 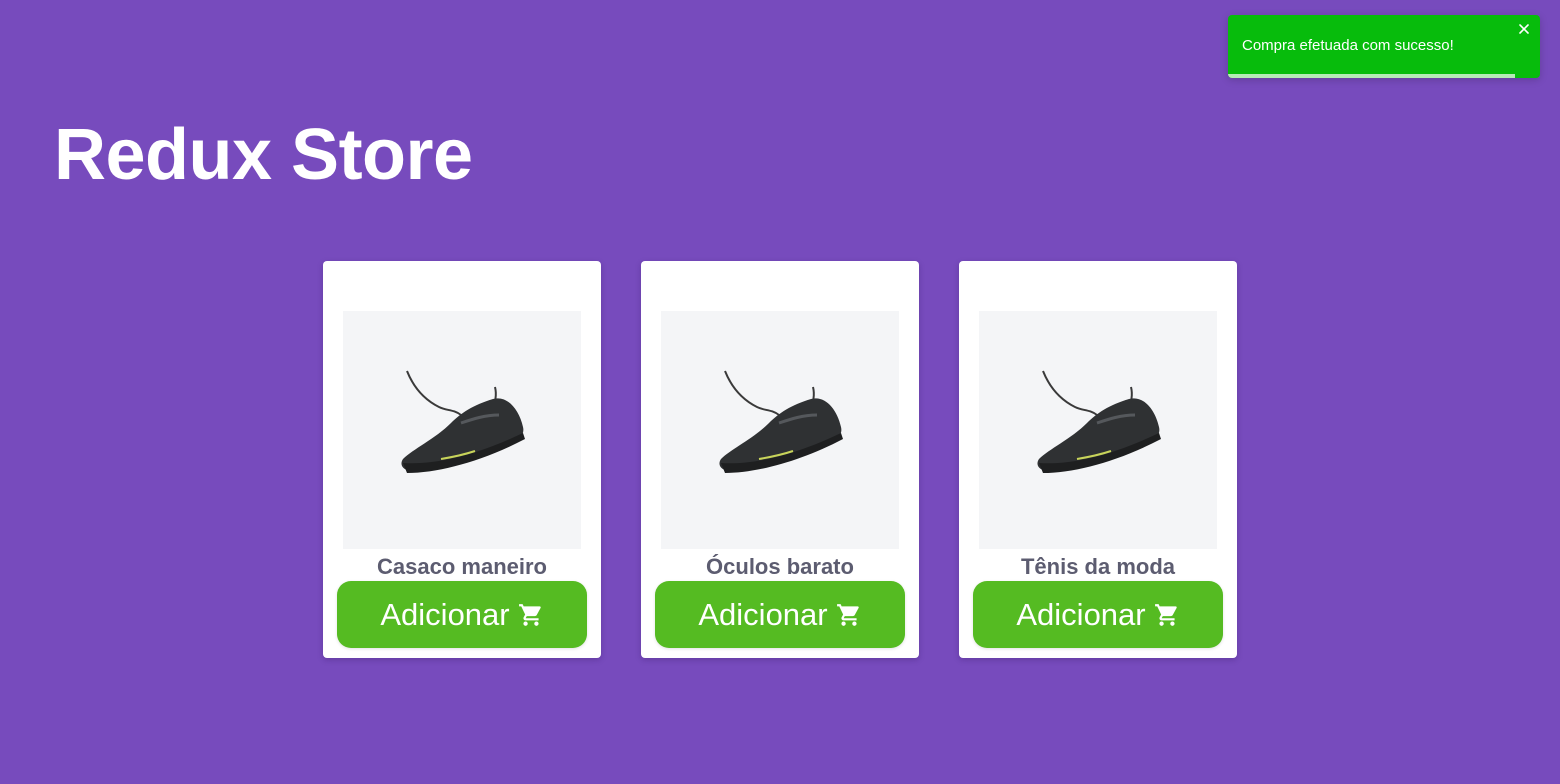 I want to click on product-name: Casaco maneiro, so click(x=462, y=566).